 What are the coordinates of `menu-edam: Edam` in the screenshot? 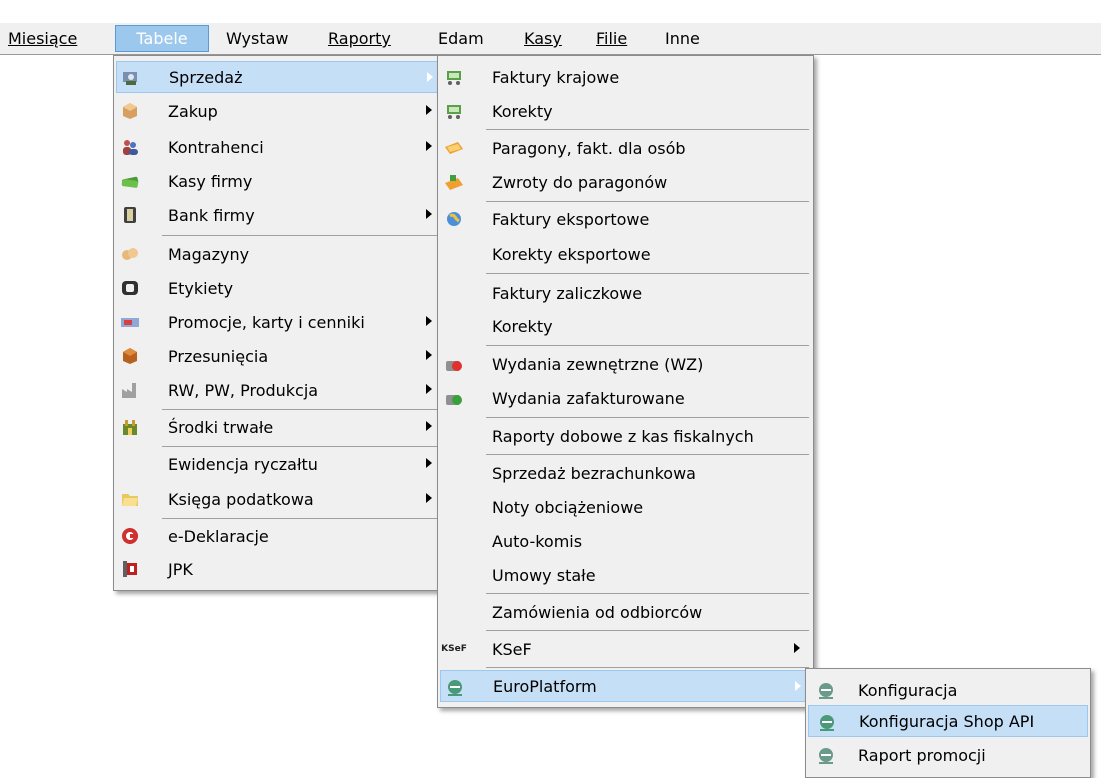 It's located at (461, 38).